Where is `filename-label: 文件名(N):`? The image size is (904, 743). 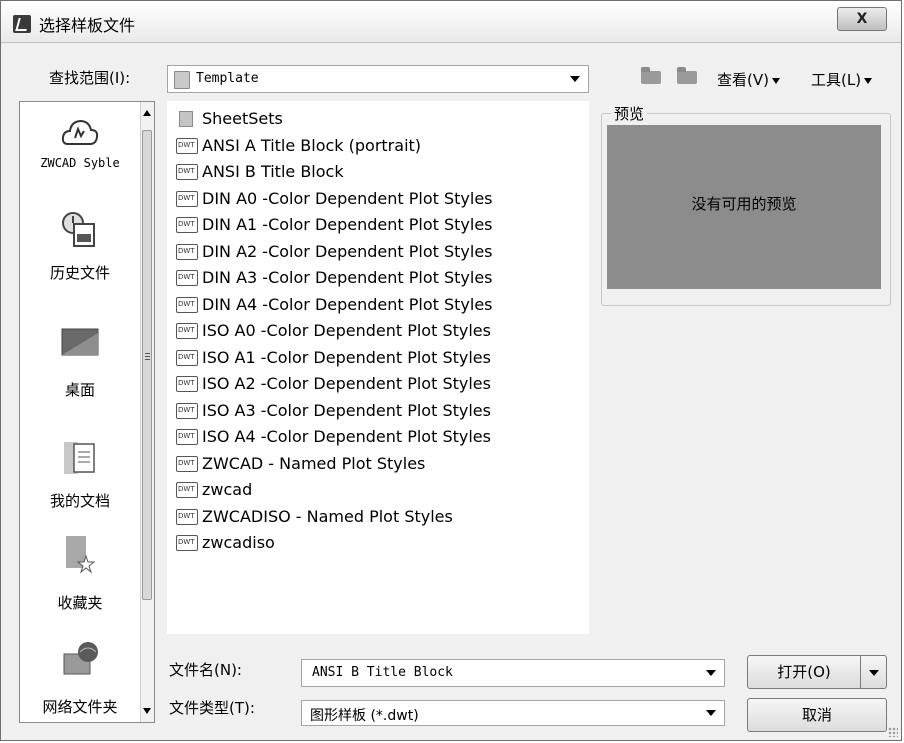 filename-label: 文件名(N): is located at coordinates (205, 670).